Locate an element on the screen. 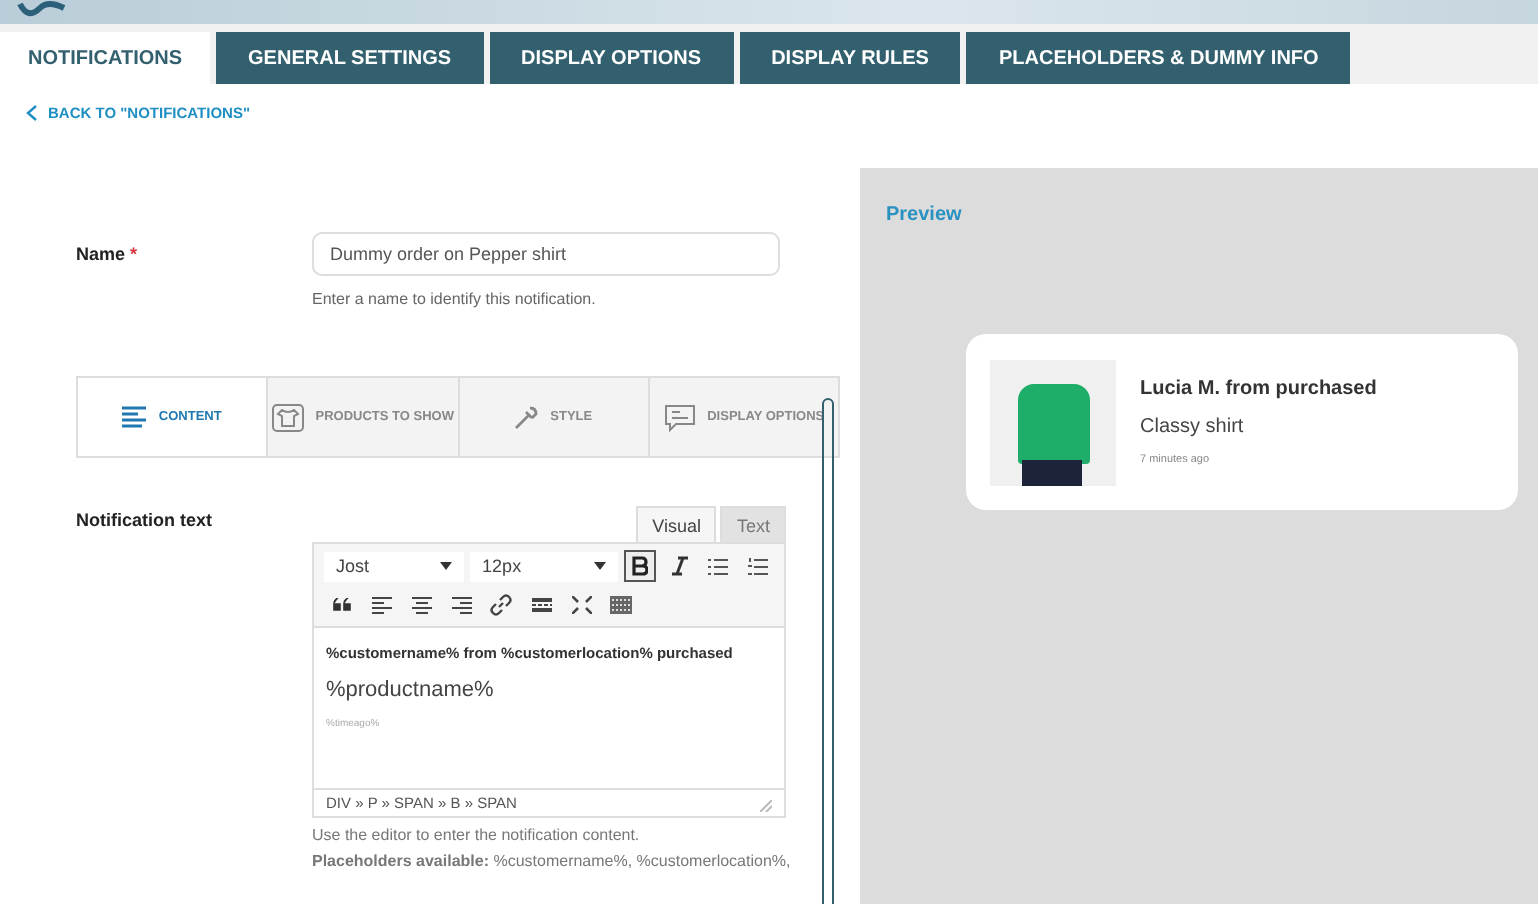  bold-button is located at coordinates (640, 566).